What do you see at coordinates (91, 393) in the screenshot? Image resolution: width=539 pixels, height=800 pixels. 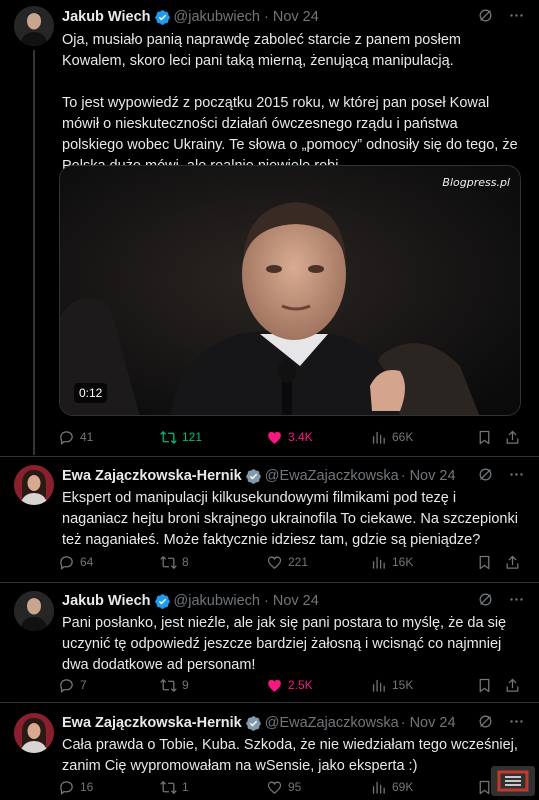 I see `video-duration: 0:12` at bounding box center [91, 393].